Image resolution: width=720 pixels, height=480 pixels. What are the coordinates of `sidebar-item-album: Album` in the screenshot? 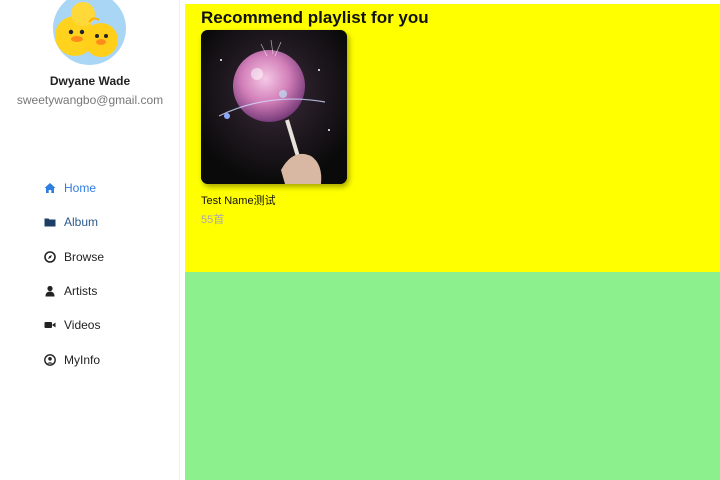 It's located at (90, 222).